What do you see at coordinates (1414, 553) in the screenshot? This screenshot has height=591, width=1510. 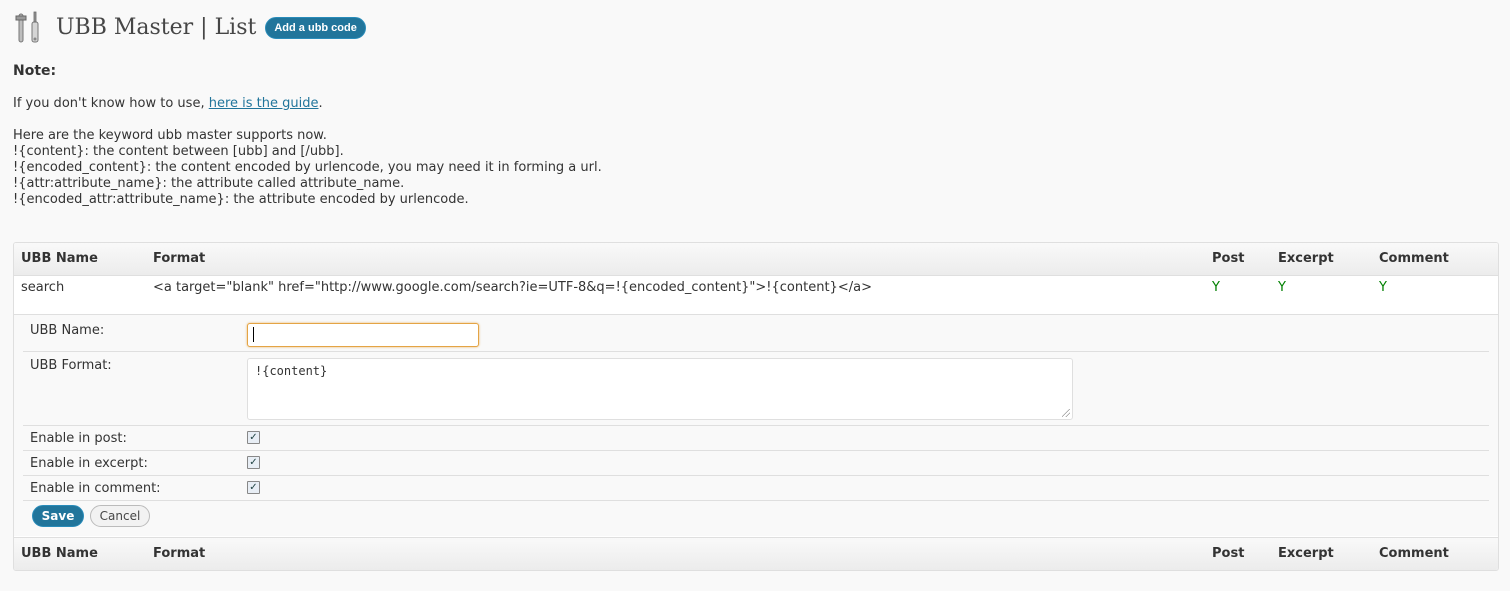 I see `footer-header-comment: Comment` at bounding box center [1414, 553].